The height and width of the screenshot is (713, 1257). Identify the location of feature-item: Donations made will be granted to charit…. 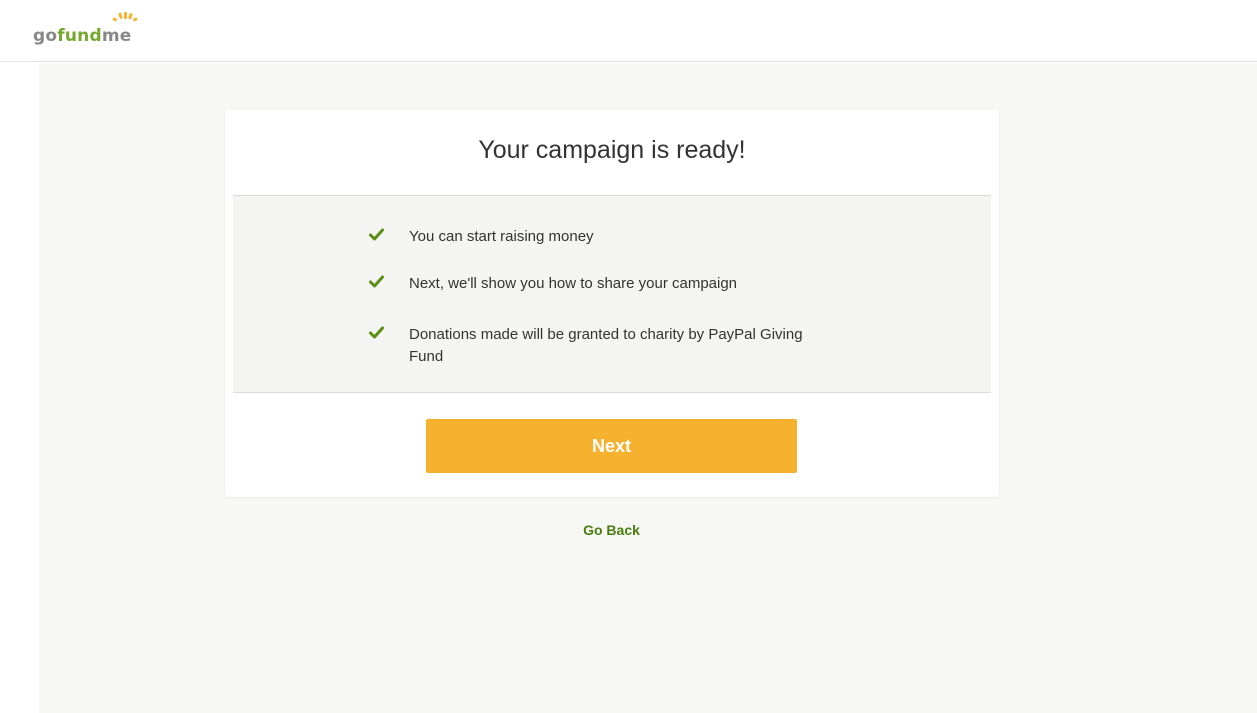
(599, 346).